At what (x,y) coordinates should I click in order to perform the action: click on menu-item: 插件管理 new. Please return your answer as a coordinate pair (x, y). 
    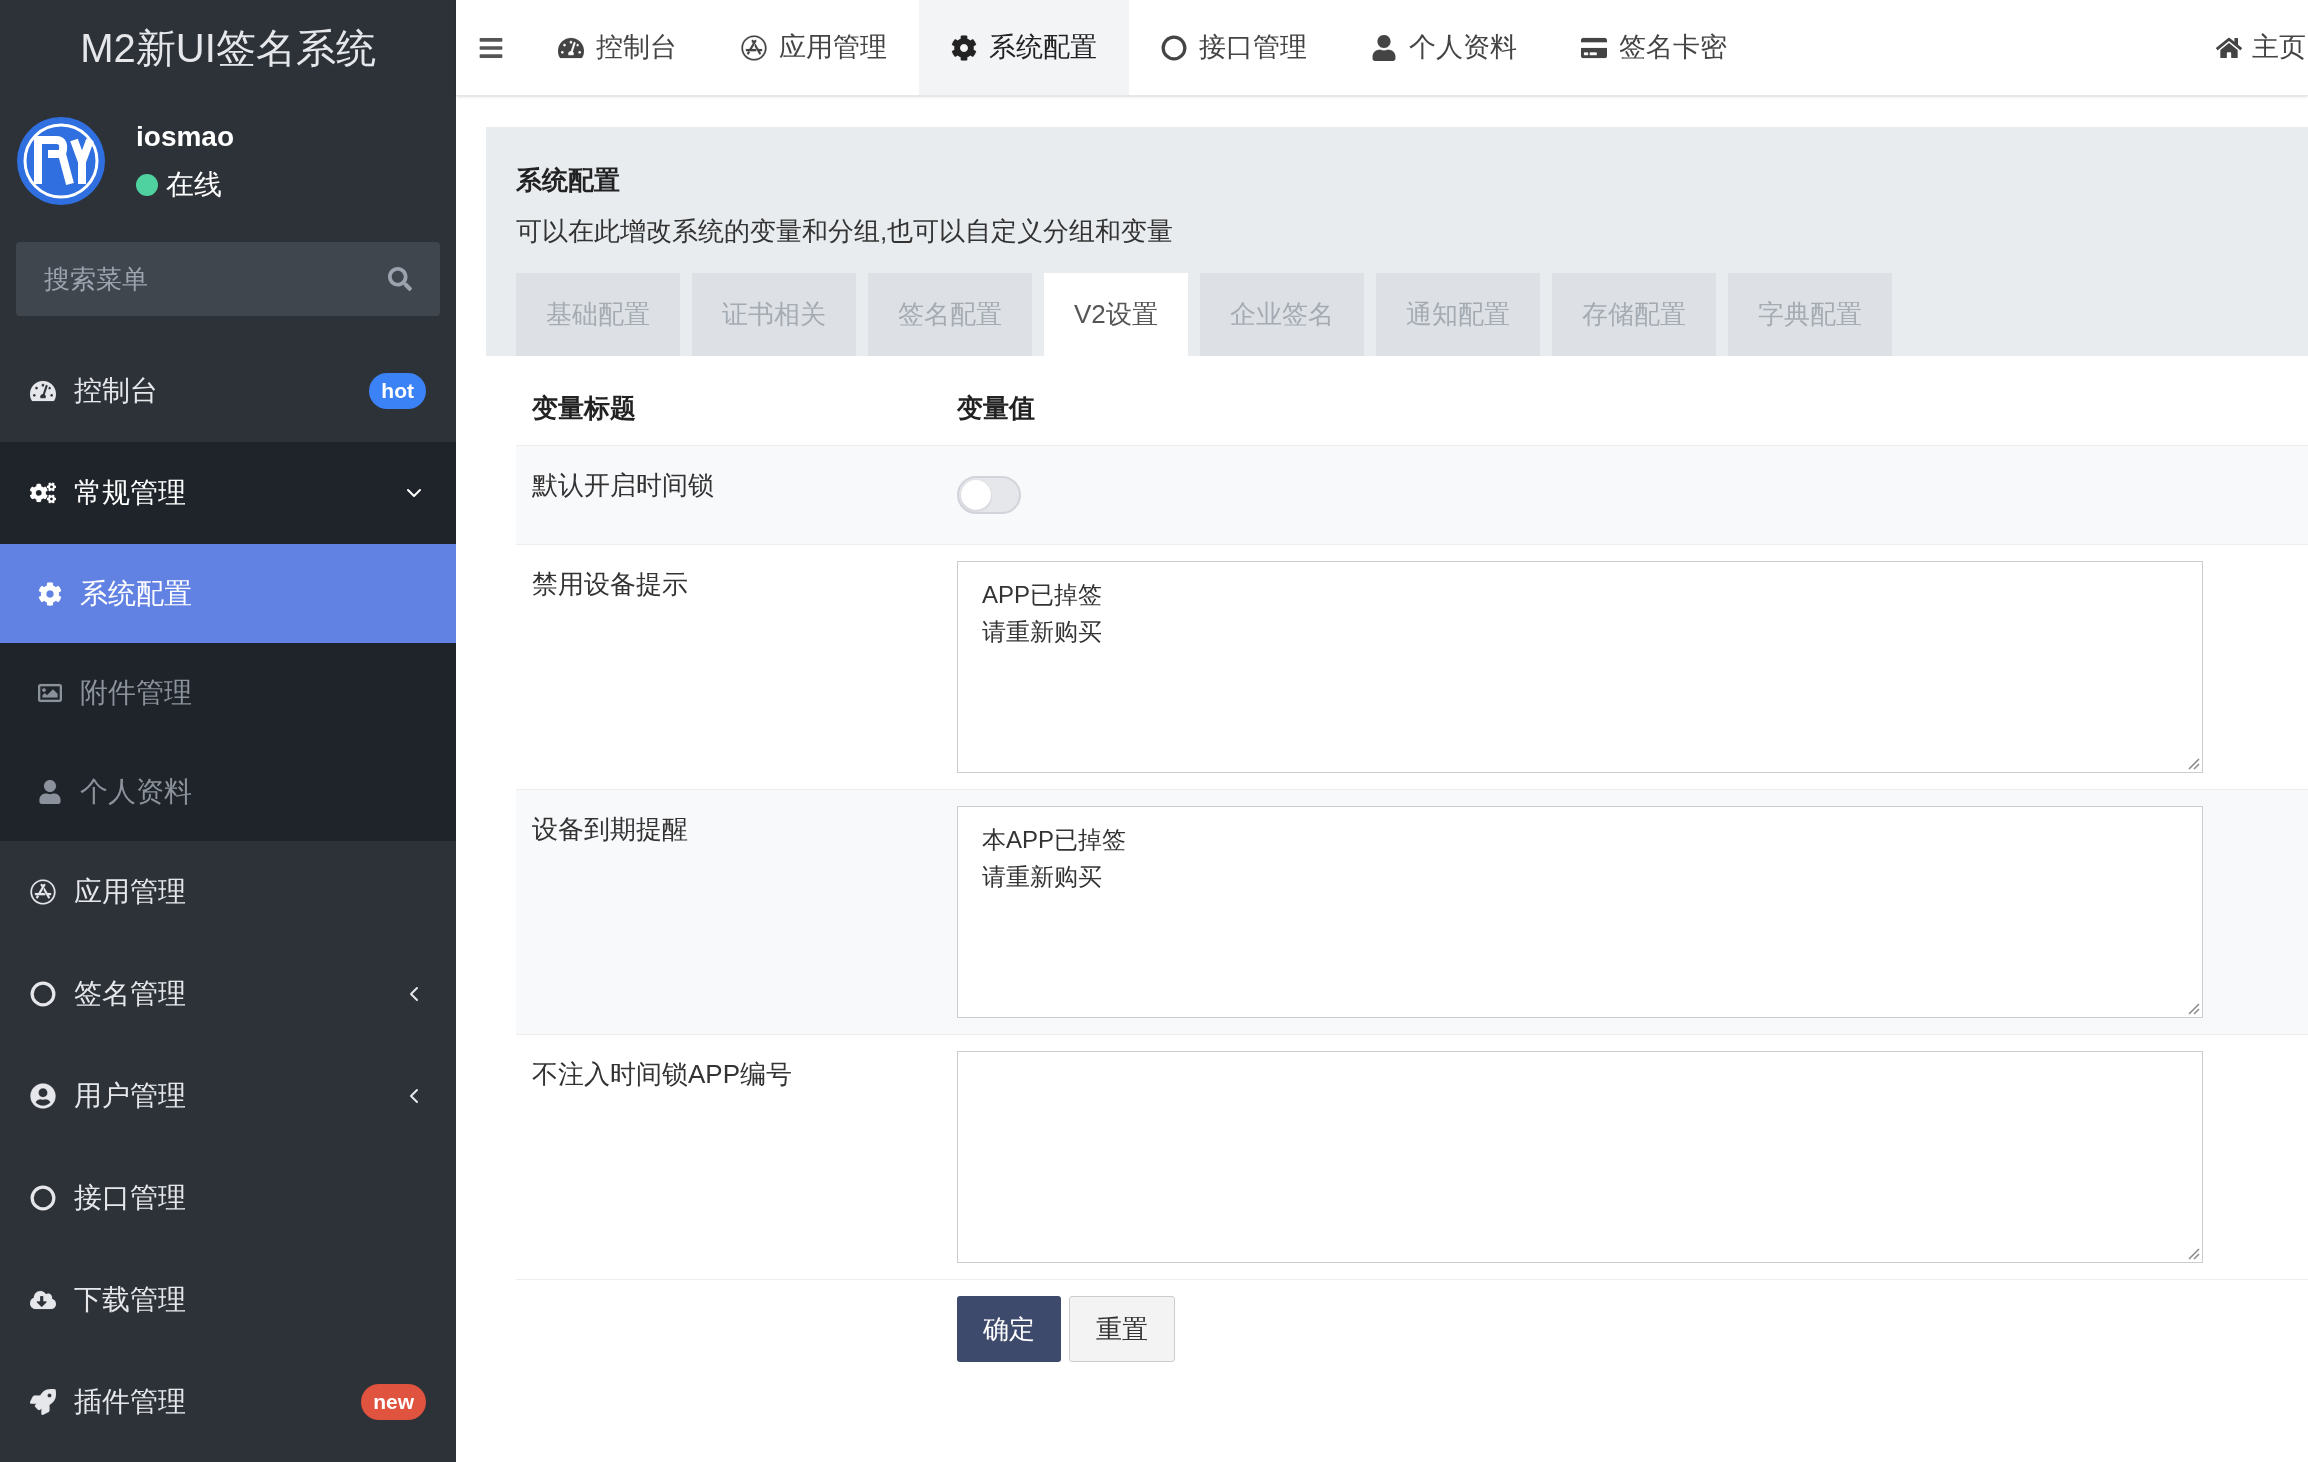
    Looking at the image, I should click on (228, 1402).